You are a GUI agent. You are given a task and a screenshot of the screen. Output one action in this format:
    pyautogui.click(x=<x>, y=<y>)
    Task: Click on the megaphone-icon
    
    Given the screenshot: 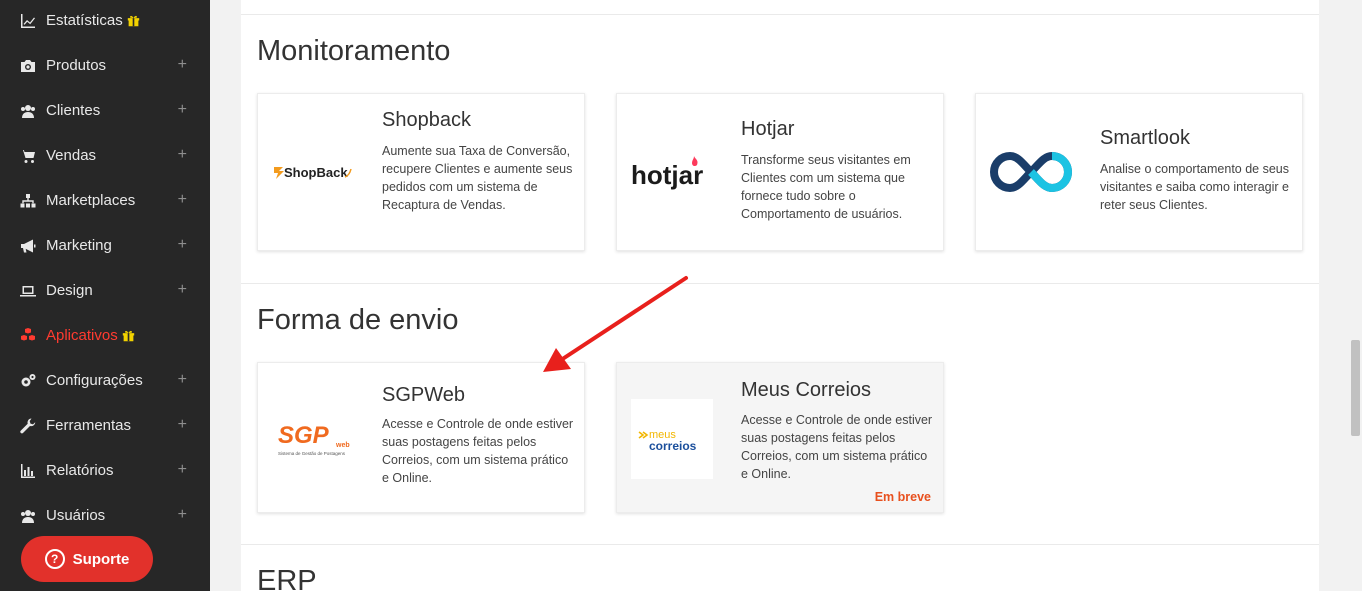 What is the action you would take?
    pyautogui.click(x=28, y=246)
    